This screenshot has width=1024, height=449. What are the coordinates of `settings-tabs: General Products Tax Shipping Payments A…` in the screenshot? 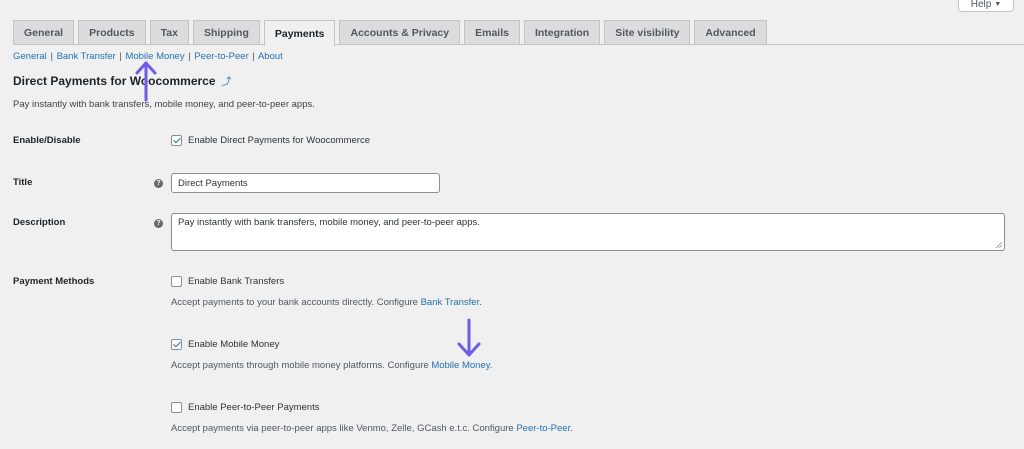 It's located at (518, 32).